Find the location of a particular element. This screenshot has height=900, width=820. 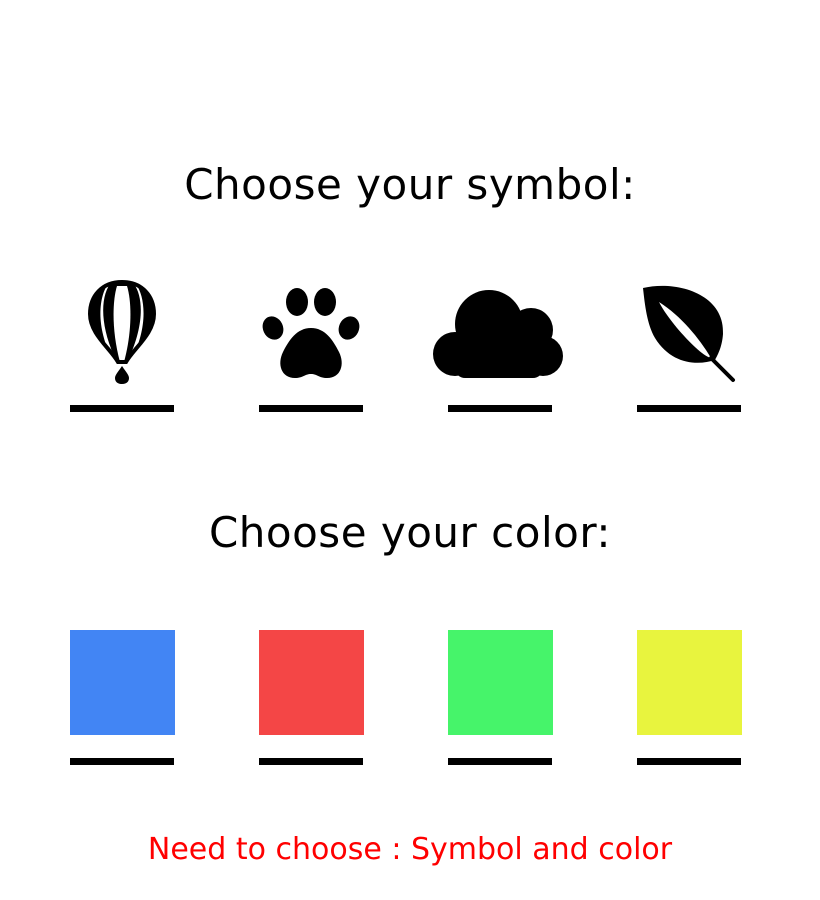

symbol-option-cloud is located at coordinates (498, 348).